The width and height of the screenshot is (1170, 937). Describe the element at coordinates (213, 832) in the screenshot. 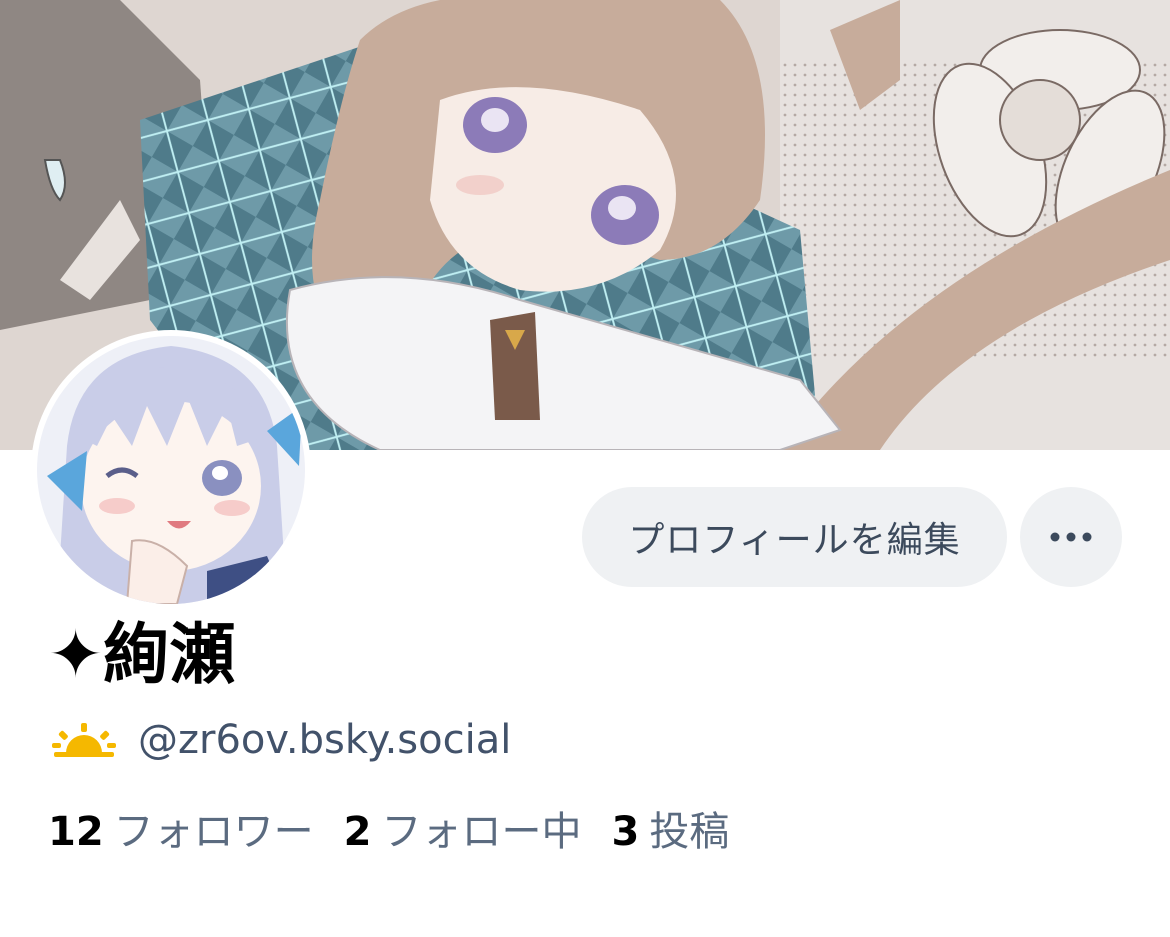

I see `followers-label: フォロワー` at that location.